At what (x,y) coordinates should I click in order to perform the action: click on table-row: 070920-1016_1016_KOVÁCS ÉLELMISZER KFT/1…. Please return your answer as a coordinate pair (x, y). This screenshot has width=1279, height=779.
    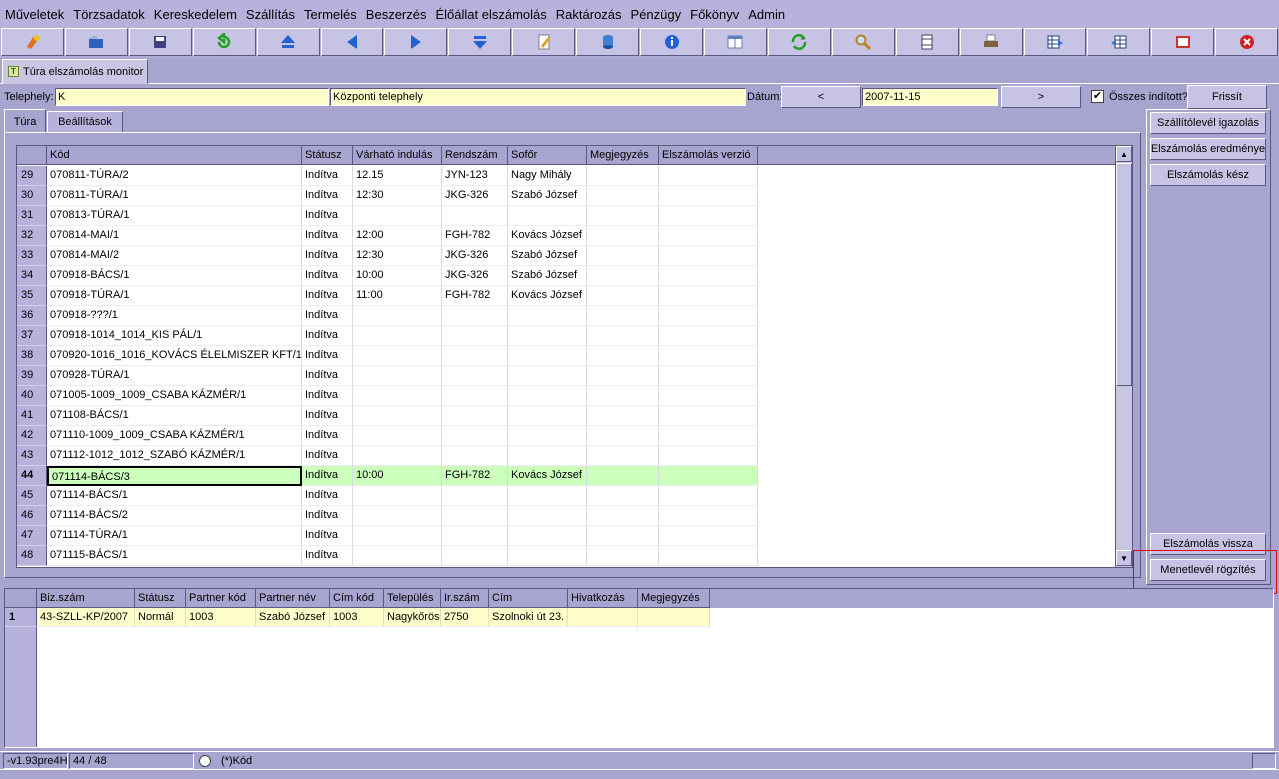
    Looking at the image, I should click on (402, 356).